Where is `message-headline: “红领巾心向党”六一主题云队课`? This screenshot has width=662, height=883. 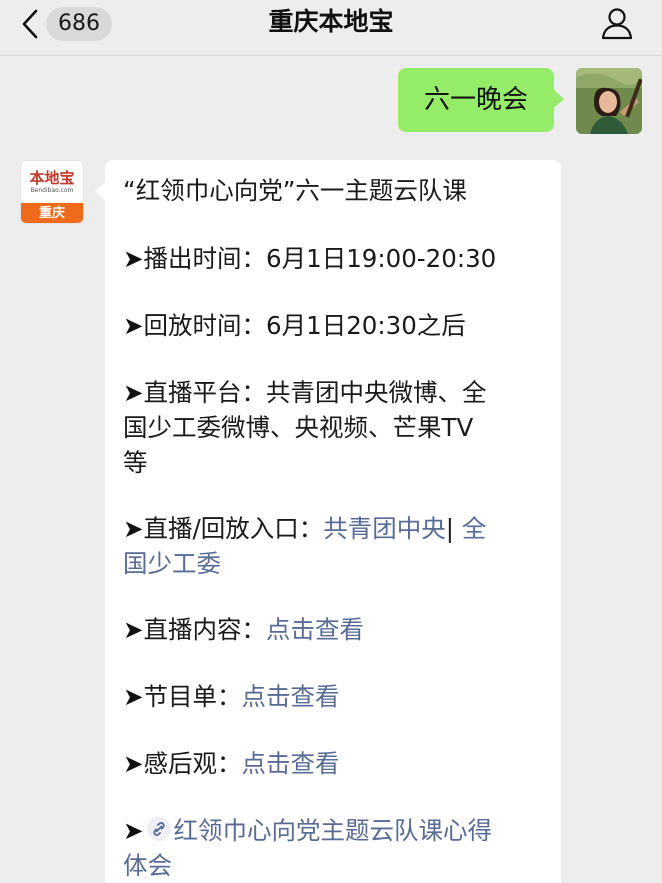 message-headline: “红领巾心向党”六一主题云队课 is located at coordinates (295, 190).